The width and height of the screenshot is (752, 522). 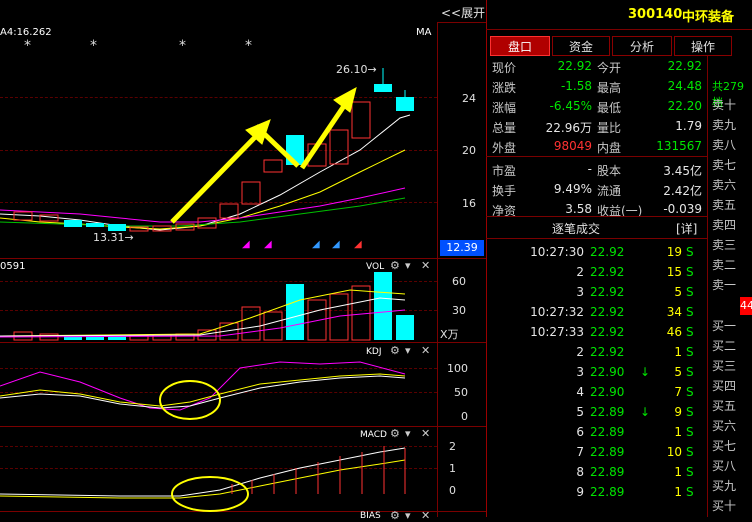 What do you see at coordinates (452, 446) in the screenshot?
I see `macd-axis-label: 2` at bounding box center [452, 446].